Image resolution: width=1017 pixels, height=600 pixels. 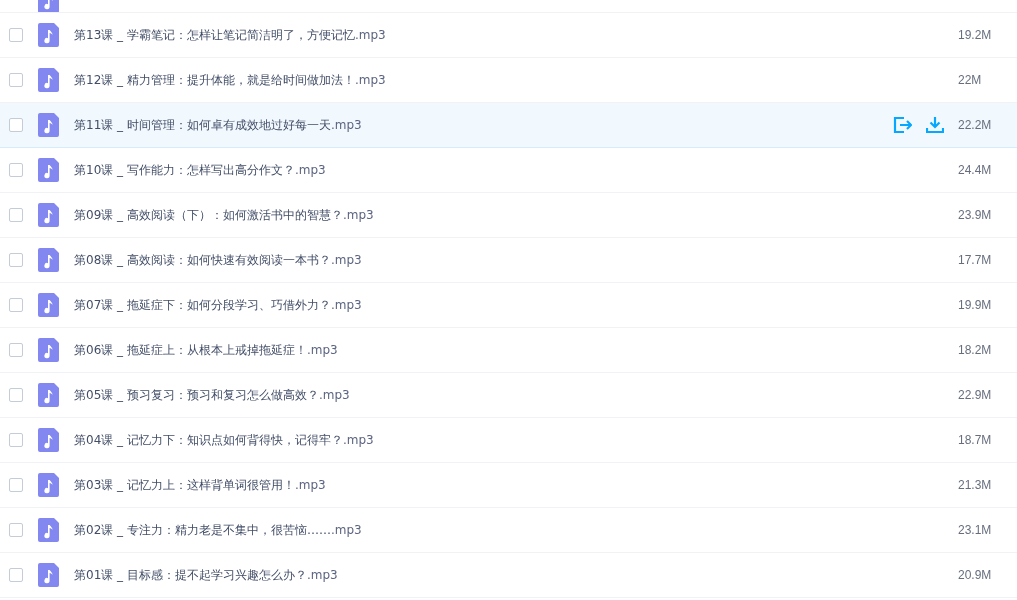 What do you see at coordinates (975, 350) in the screenshot?
I see `file-size: 18.2M` at bounding box center [975, 350].